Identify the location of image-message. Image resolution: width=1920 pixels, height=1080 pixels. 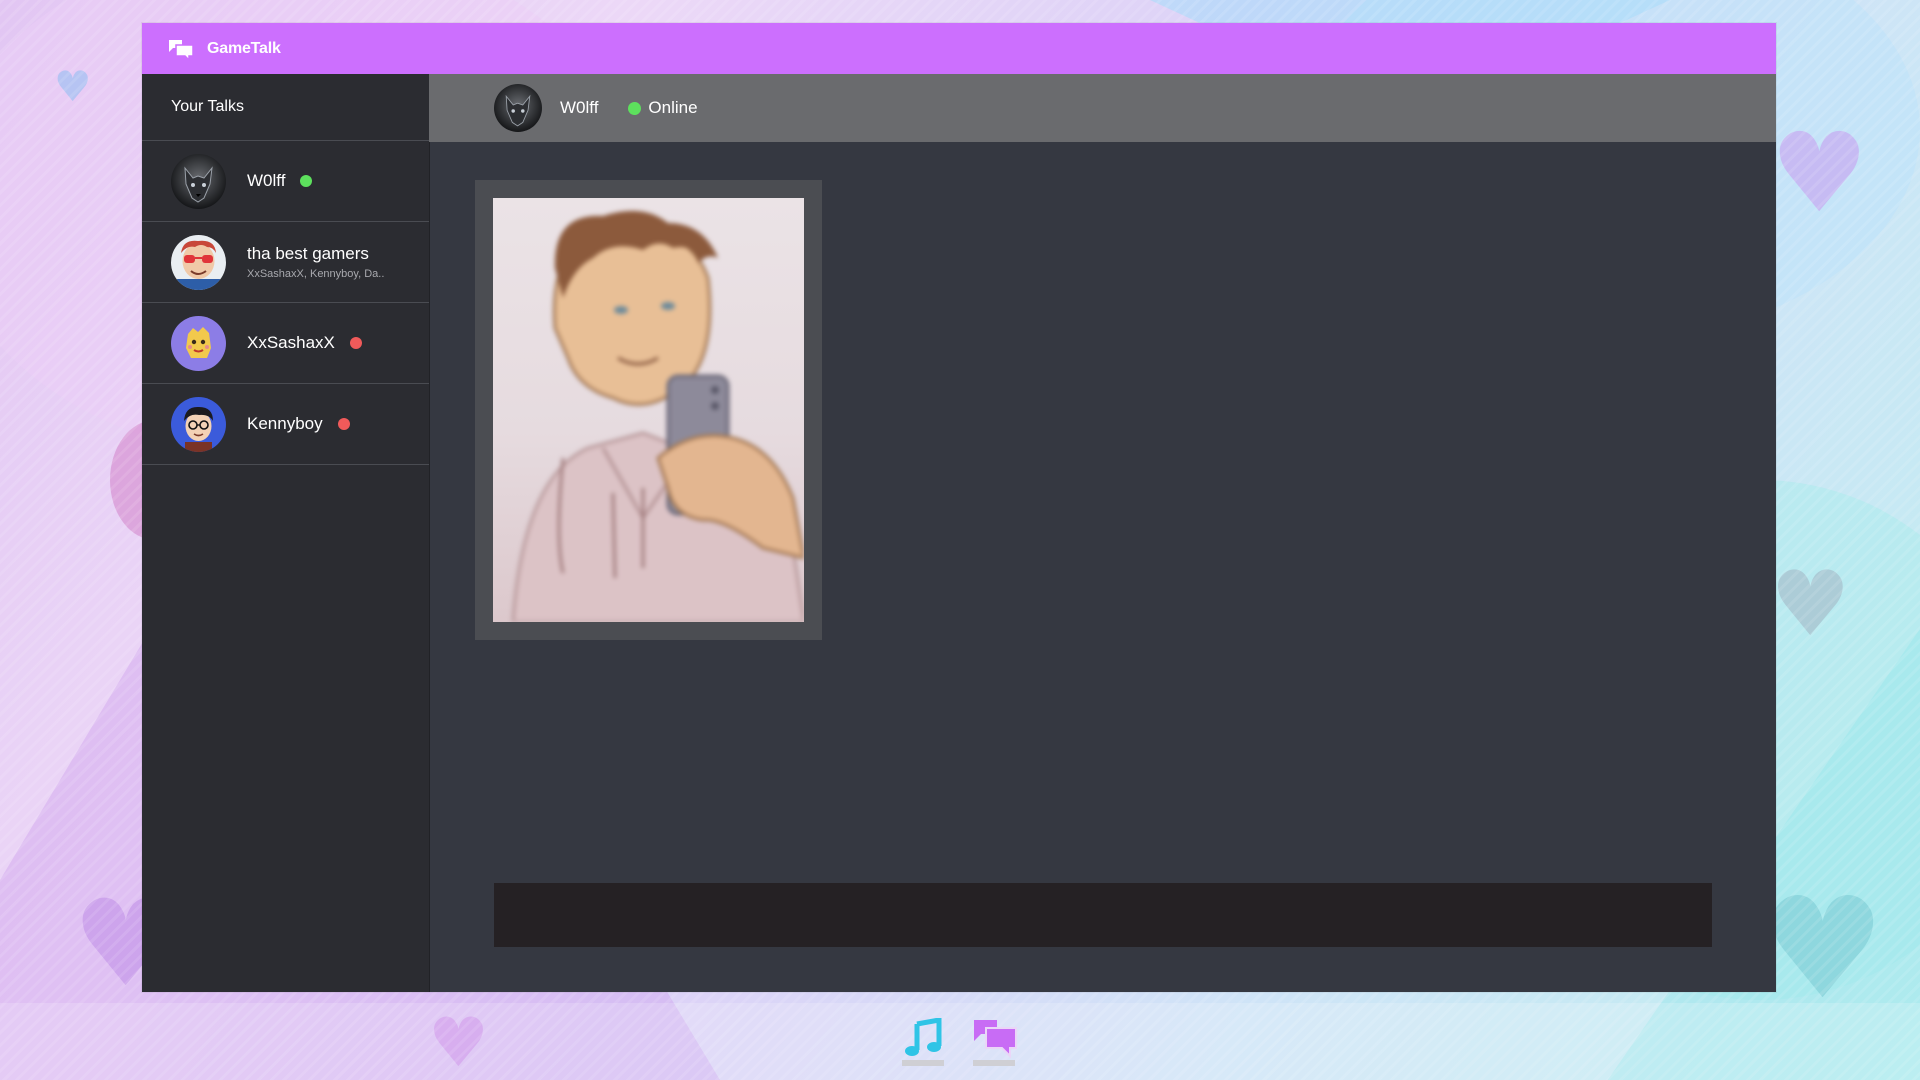
(648, 410).